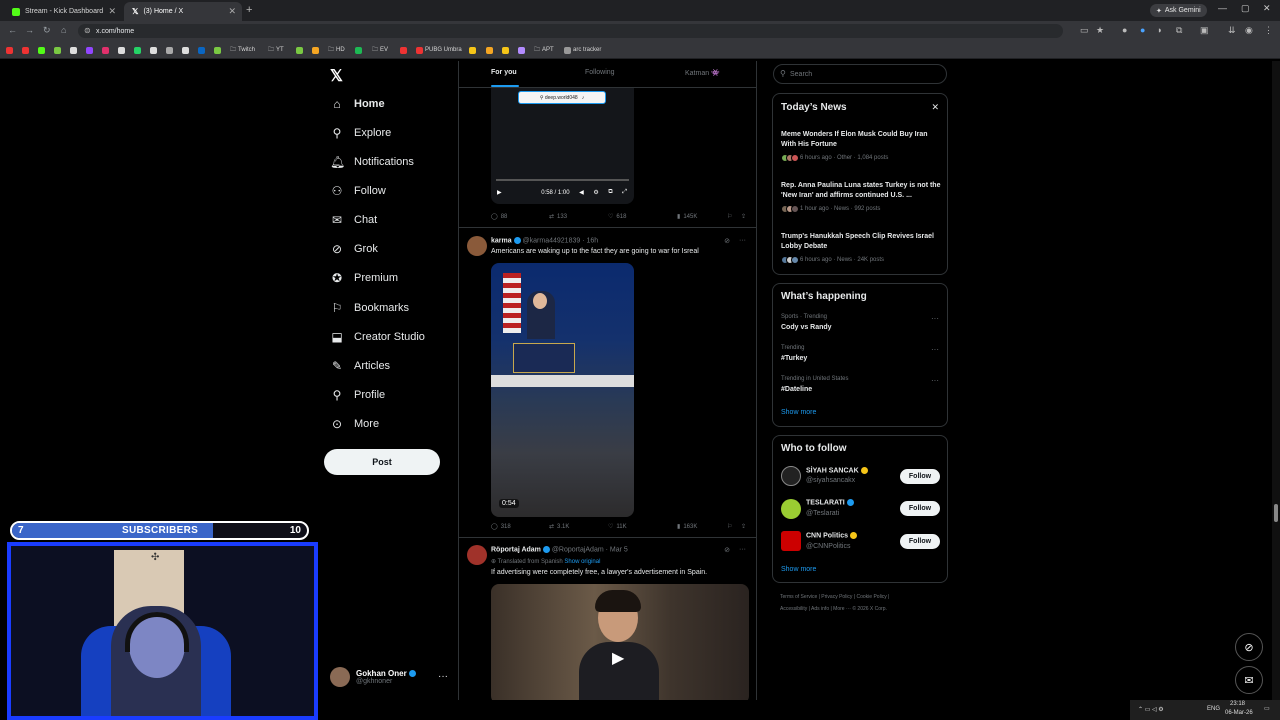 The height and width of the screenshot is (720, 1280). I want to click on fullscreen-icon: ⤢, so click(624, 192).